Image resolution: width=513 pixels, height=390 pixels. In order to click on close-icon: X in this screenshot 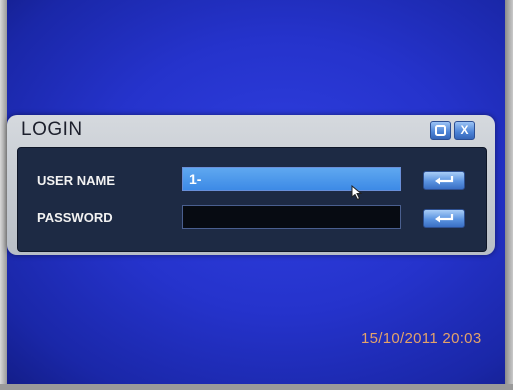, I will do `click(464, 130)`.